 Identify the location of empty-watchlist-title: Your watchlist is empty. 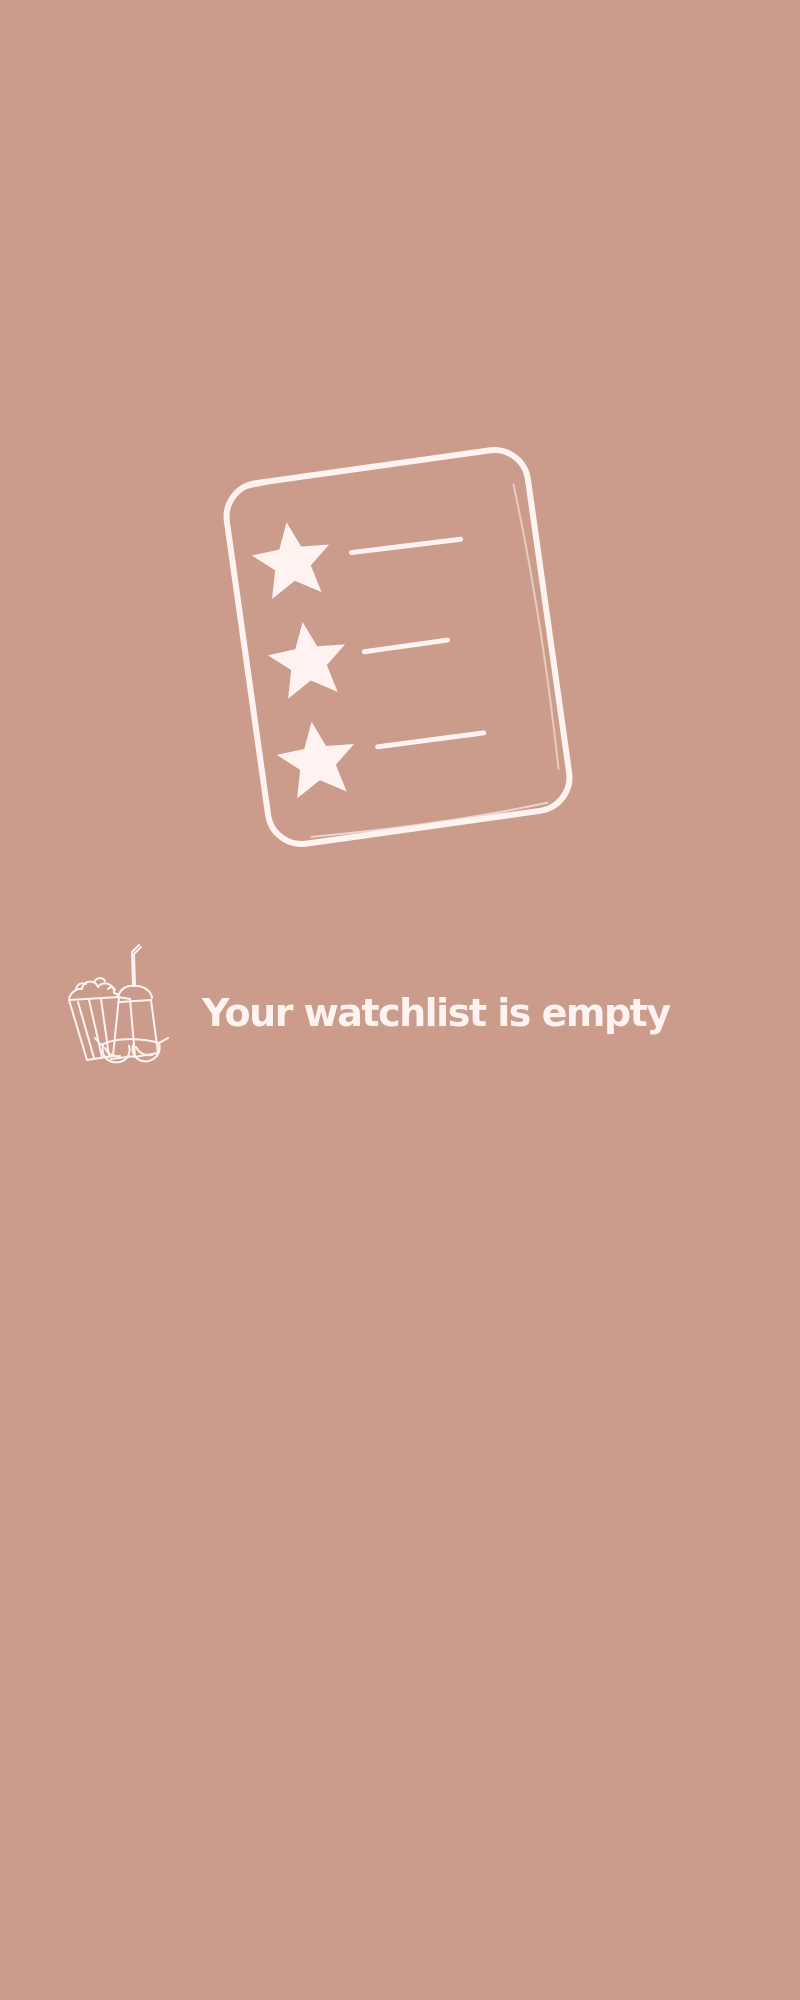
(436, 1013).